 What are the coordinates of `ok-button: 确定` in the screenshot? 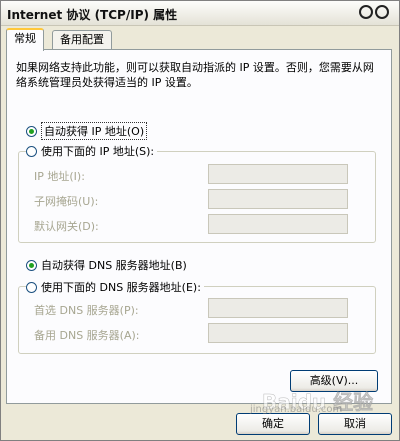 It's located at (273, 424).